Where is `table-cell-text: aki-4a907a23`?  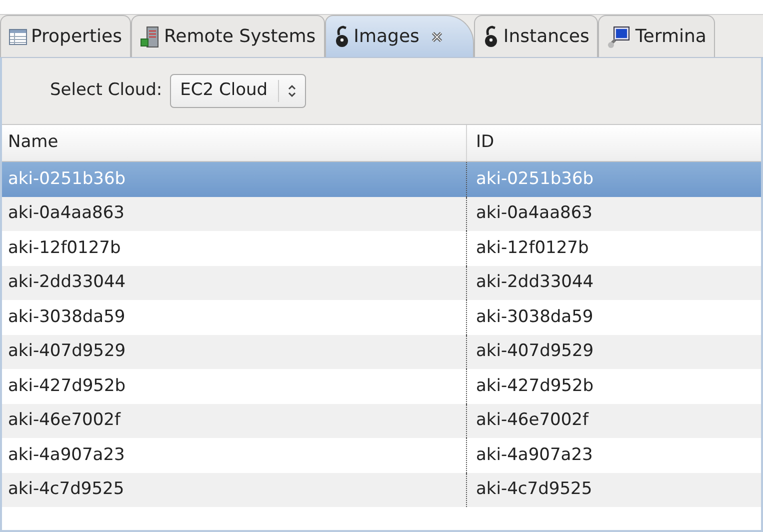
table-cell-text: aki-4a907a23 is located at coordinates (66, 455).